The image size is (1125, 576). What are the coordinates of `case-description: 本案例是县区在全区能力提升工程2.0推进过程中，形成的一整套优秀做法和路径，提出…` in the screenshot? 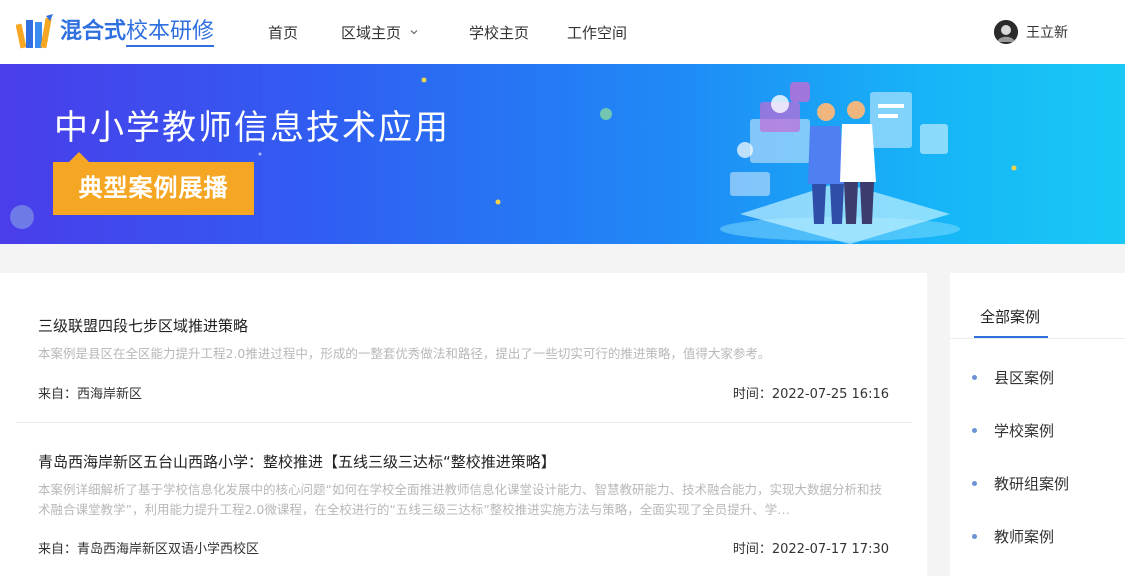 It's located at (404, 353).